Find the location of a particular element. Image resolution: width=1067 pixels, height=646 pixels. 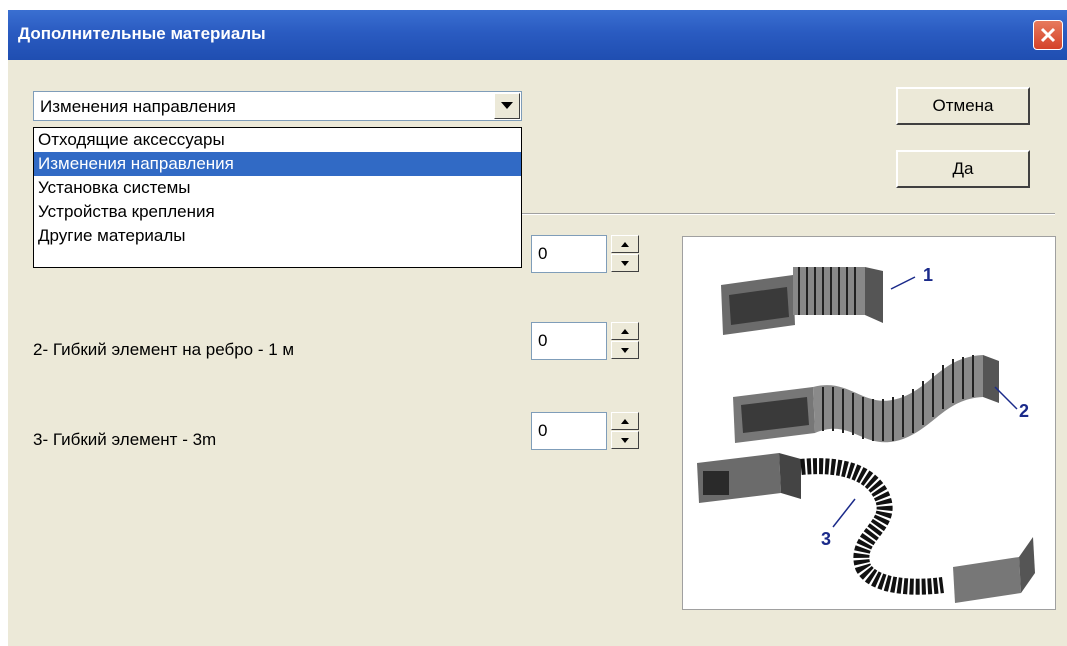

flex-element-1-drawing is located at coordinates (818, 301).